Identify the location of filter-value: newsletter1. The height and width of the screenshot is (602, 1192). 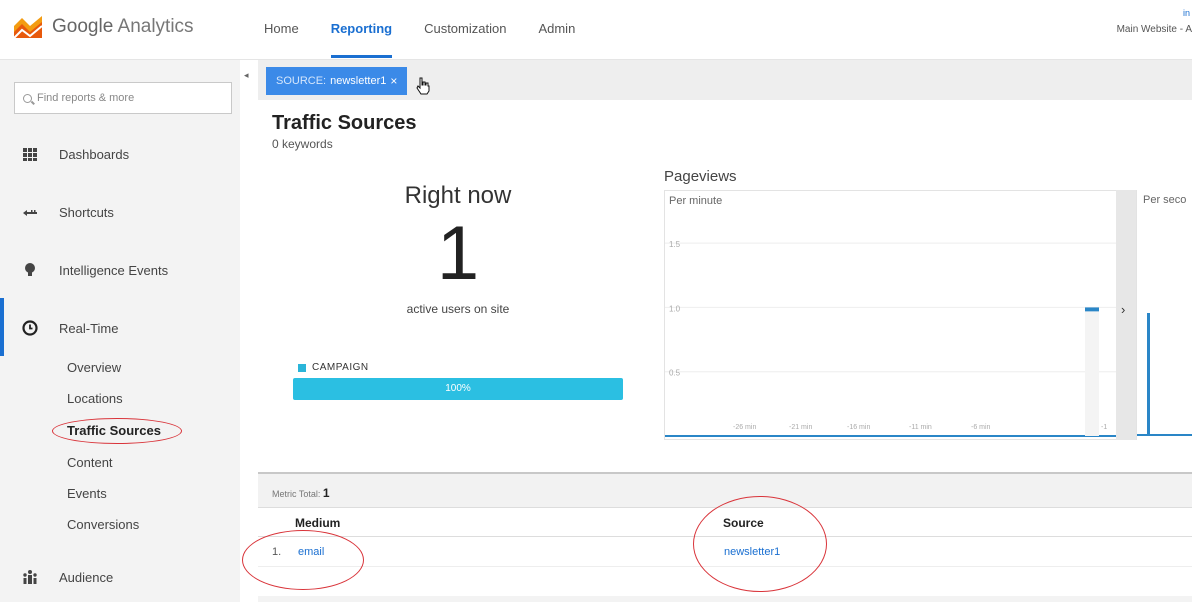
(358, 81).